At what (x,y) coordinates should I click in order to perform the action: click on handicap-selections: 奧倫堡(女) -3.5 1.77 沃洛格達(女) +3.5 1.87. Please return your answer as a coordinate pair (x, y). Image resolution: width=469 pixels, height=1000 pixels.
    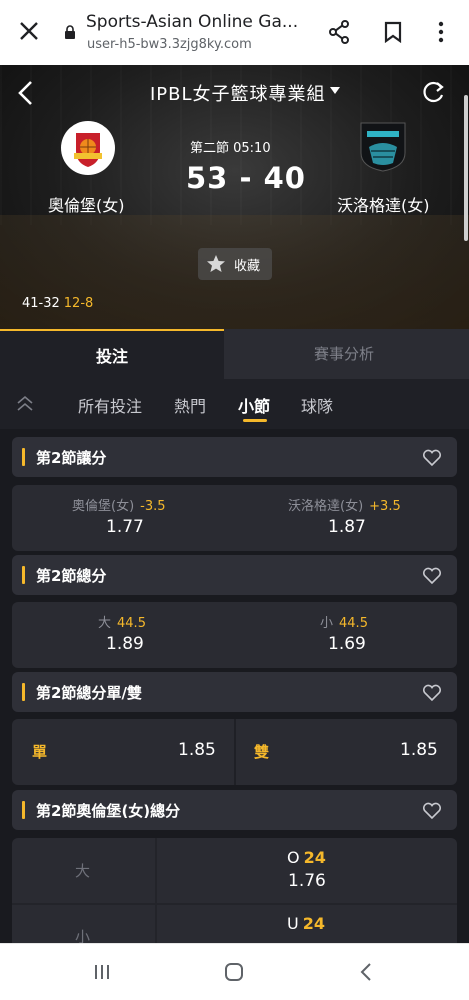
    Looking at the image, I should click on (234, 518).